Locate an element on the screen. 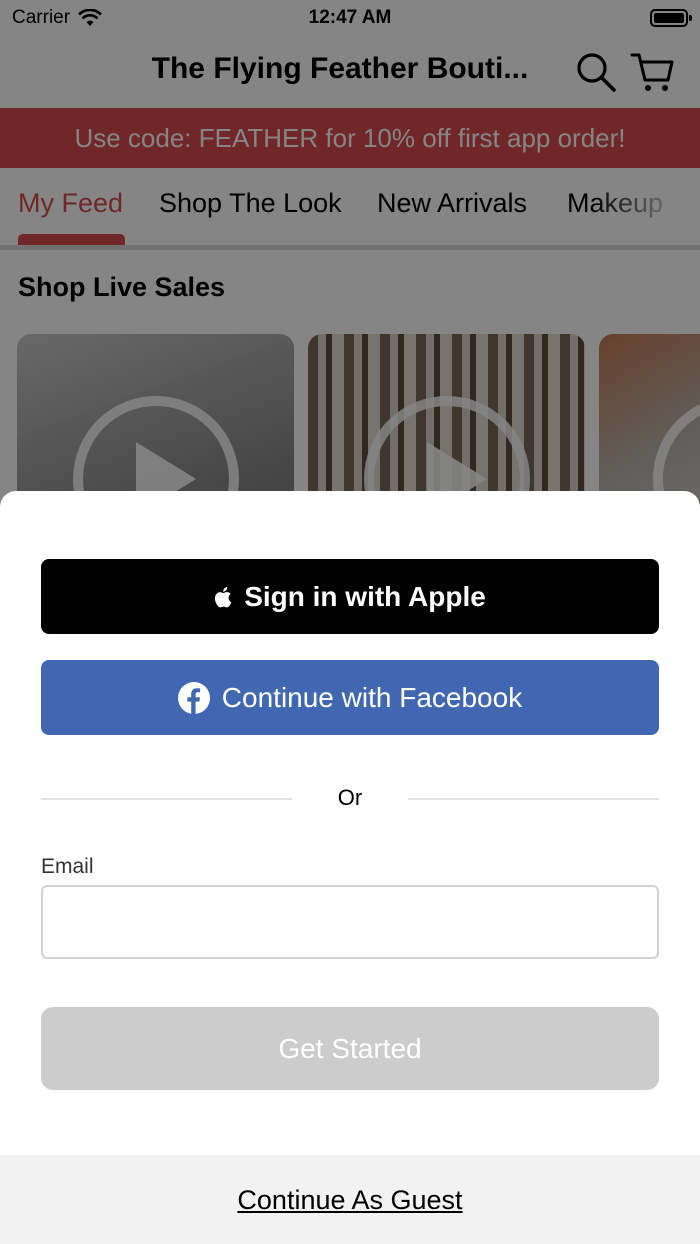 Image resolution: width=700 pixels, height=1244 pixels. divider-left is located at coordinates (166, 799).